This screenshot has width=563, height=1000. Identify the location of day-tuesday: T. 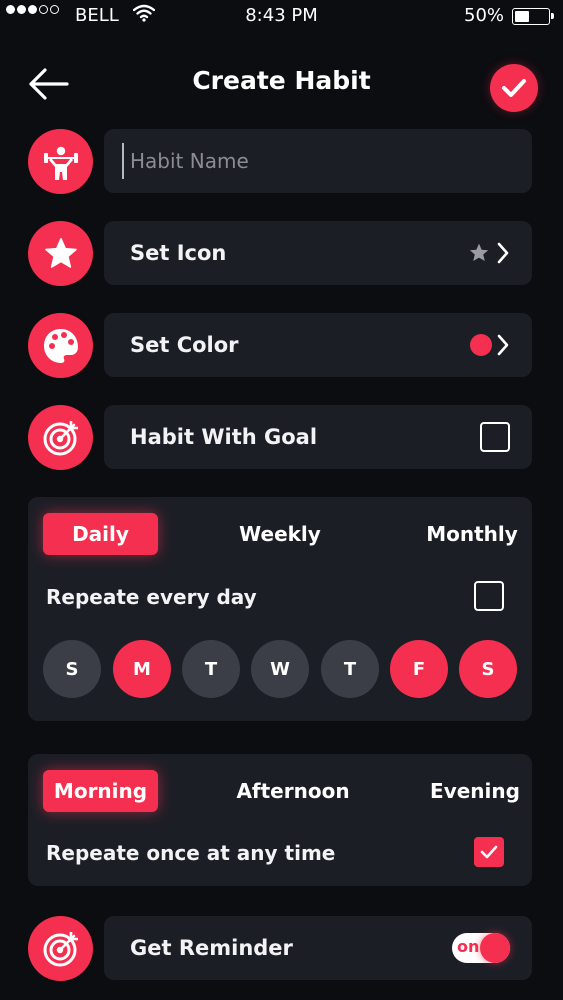
(211, 669).